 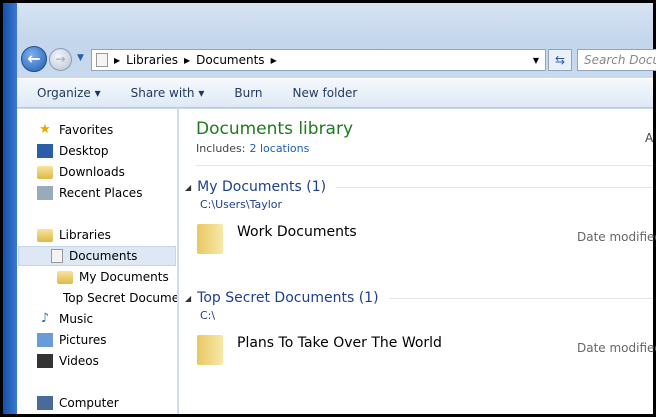 I want to click on sidebar-item-downloads: Downloads, so click(x=81, y=172).